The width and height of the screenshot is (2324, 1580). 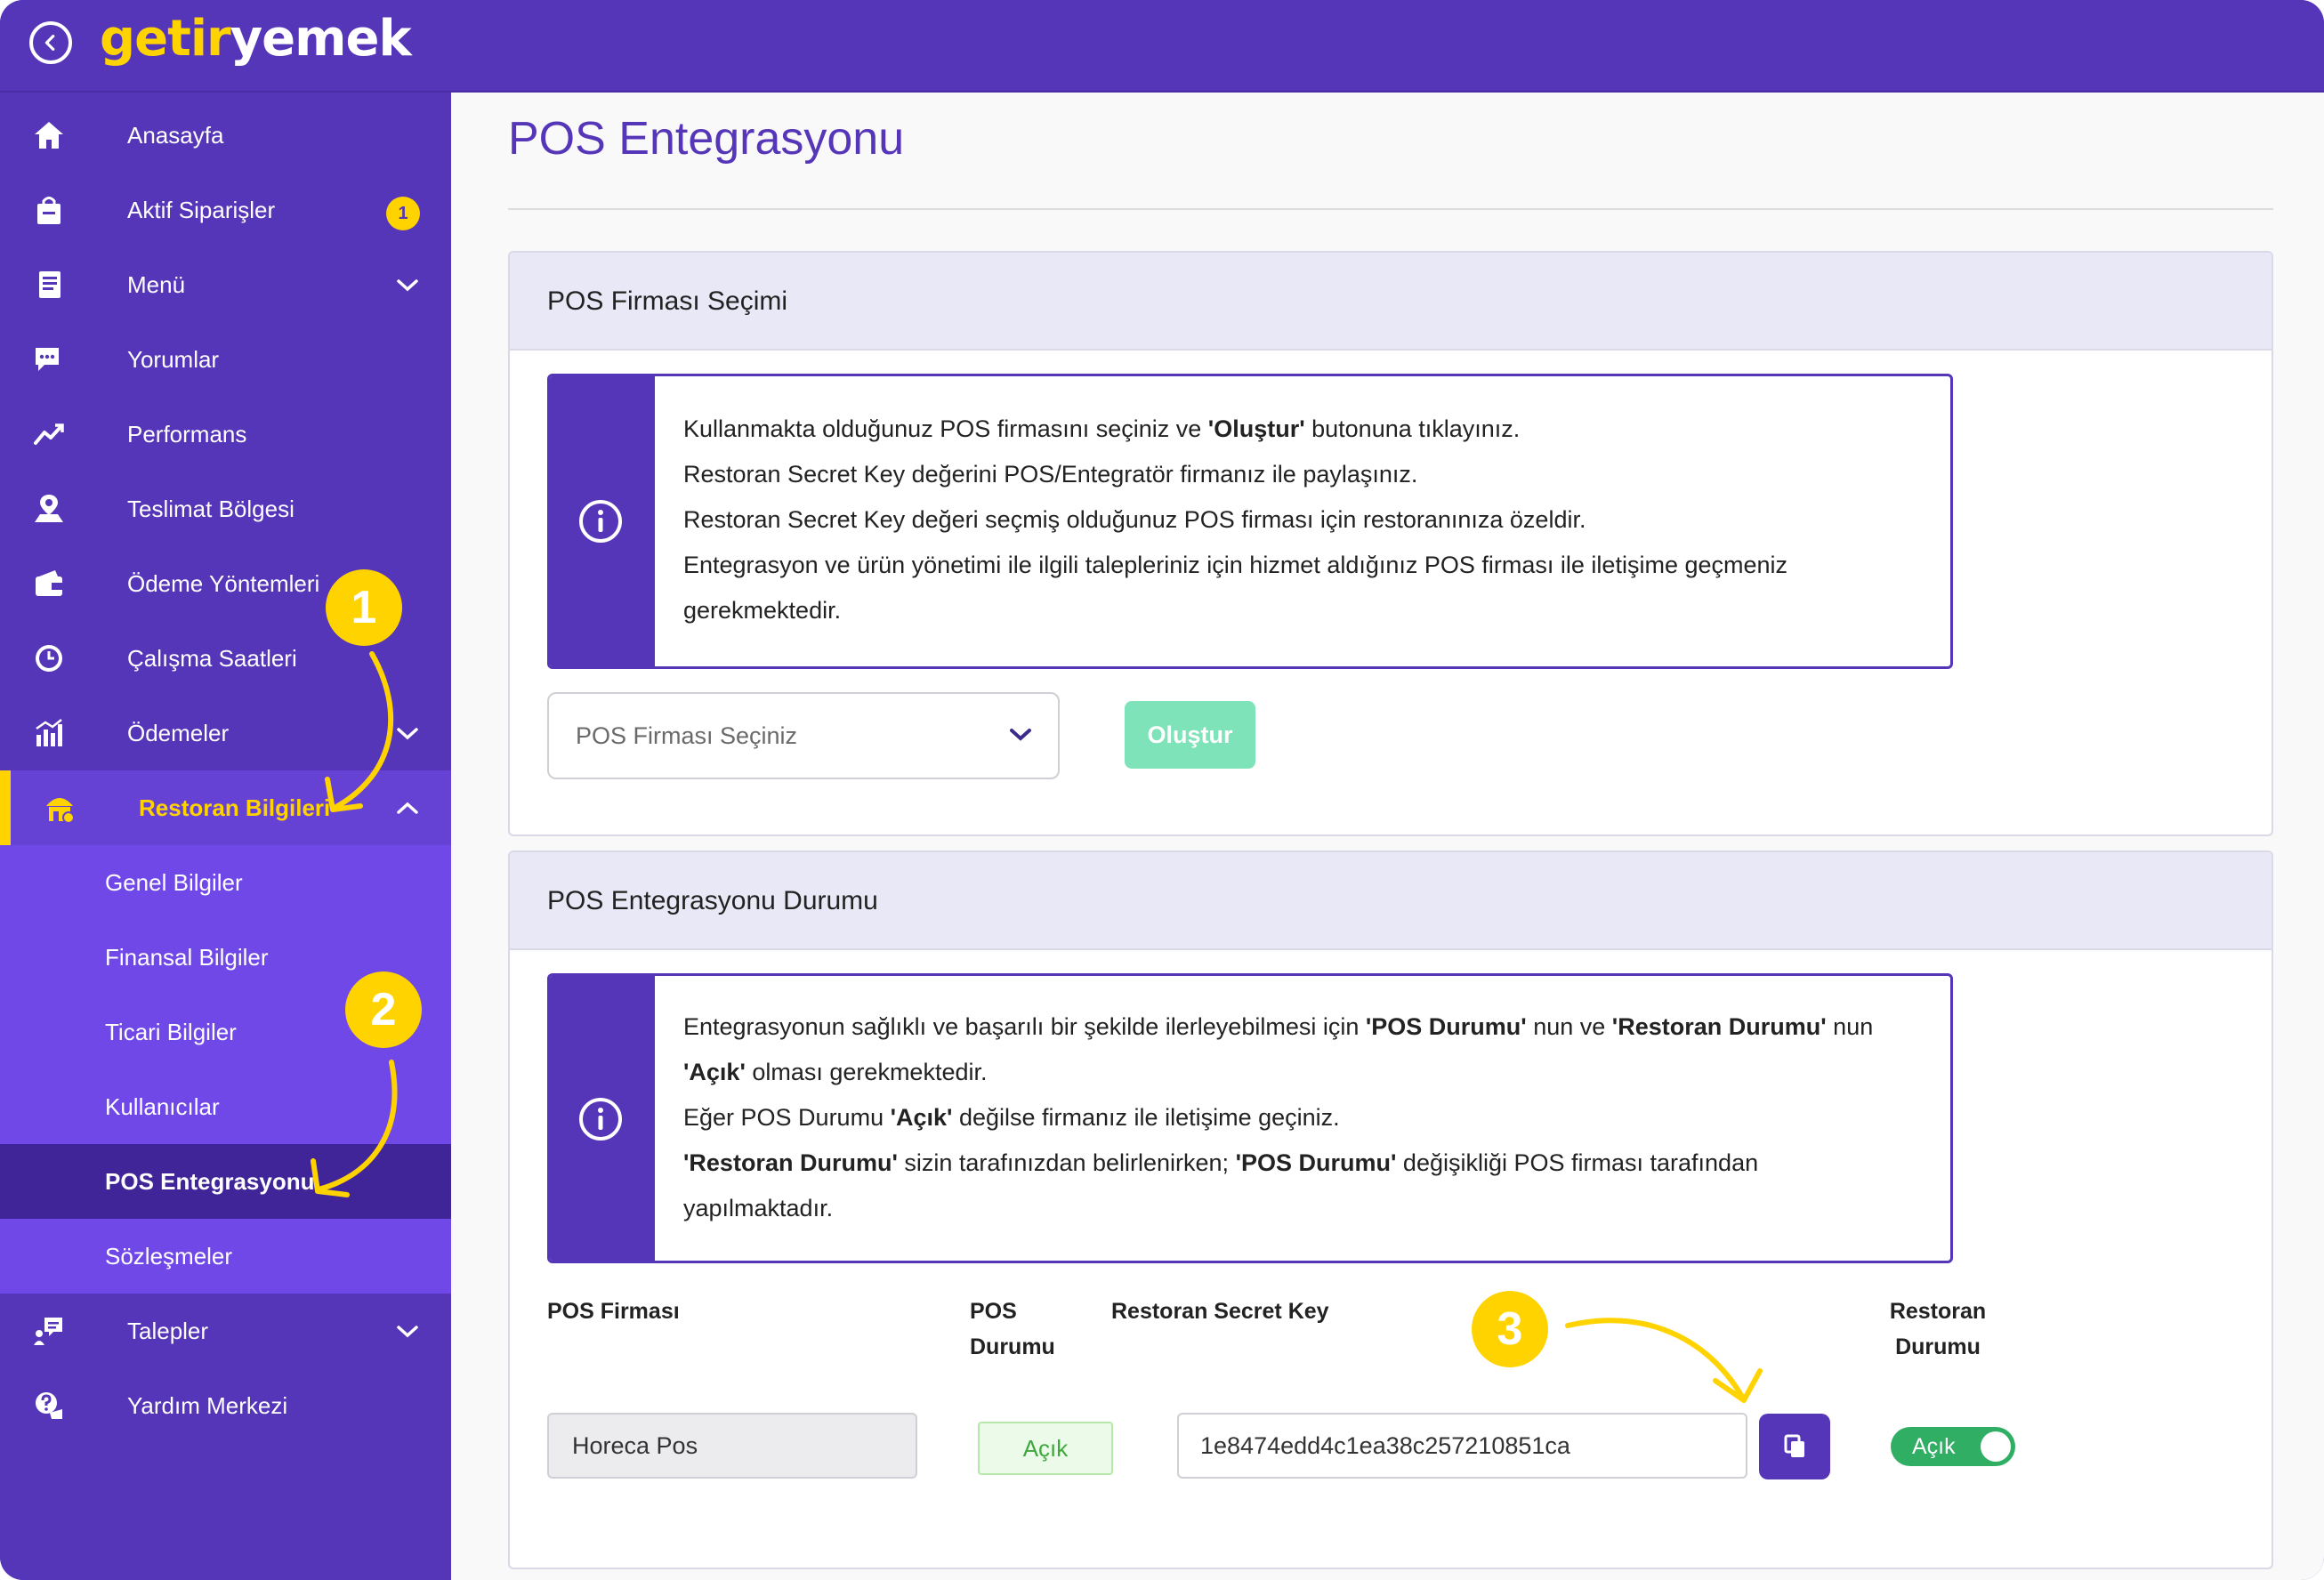 I want to click on chevron-left-icon, so click(x=49, y=43).